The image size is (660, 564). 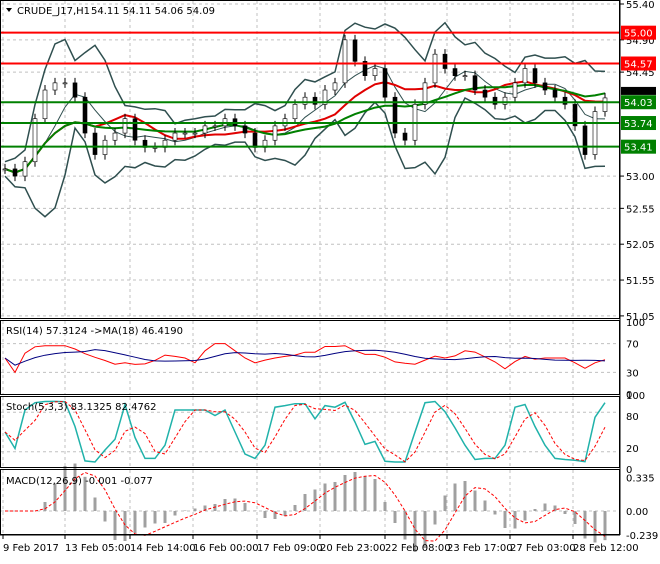 I want to click on ohlc-readout: 54.11 54.11 54.06 54.09, so click(x=153, y=11).